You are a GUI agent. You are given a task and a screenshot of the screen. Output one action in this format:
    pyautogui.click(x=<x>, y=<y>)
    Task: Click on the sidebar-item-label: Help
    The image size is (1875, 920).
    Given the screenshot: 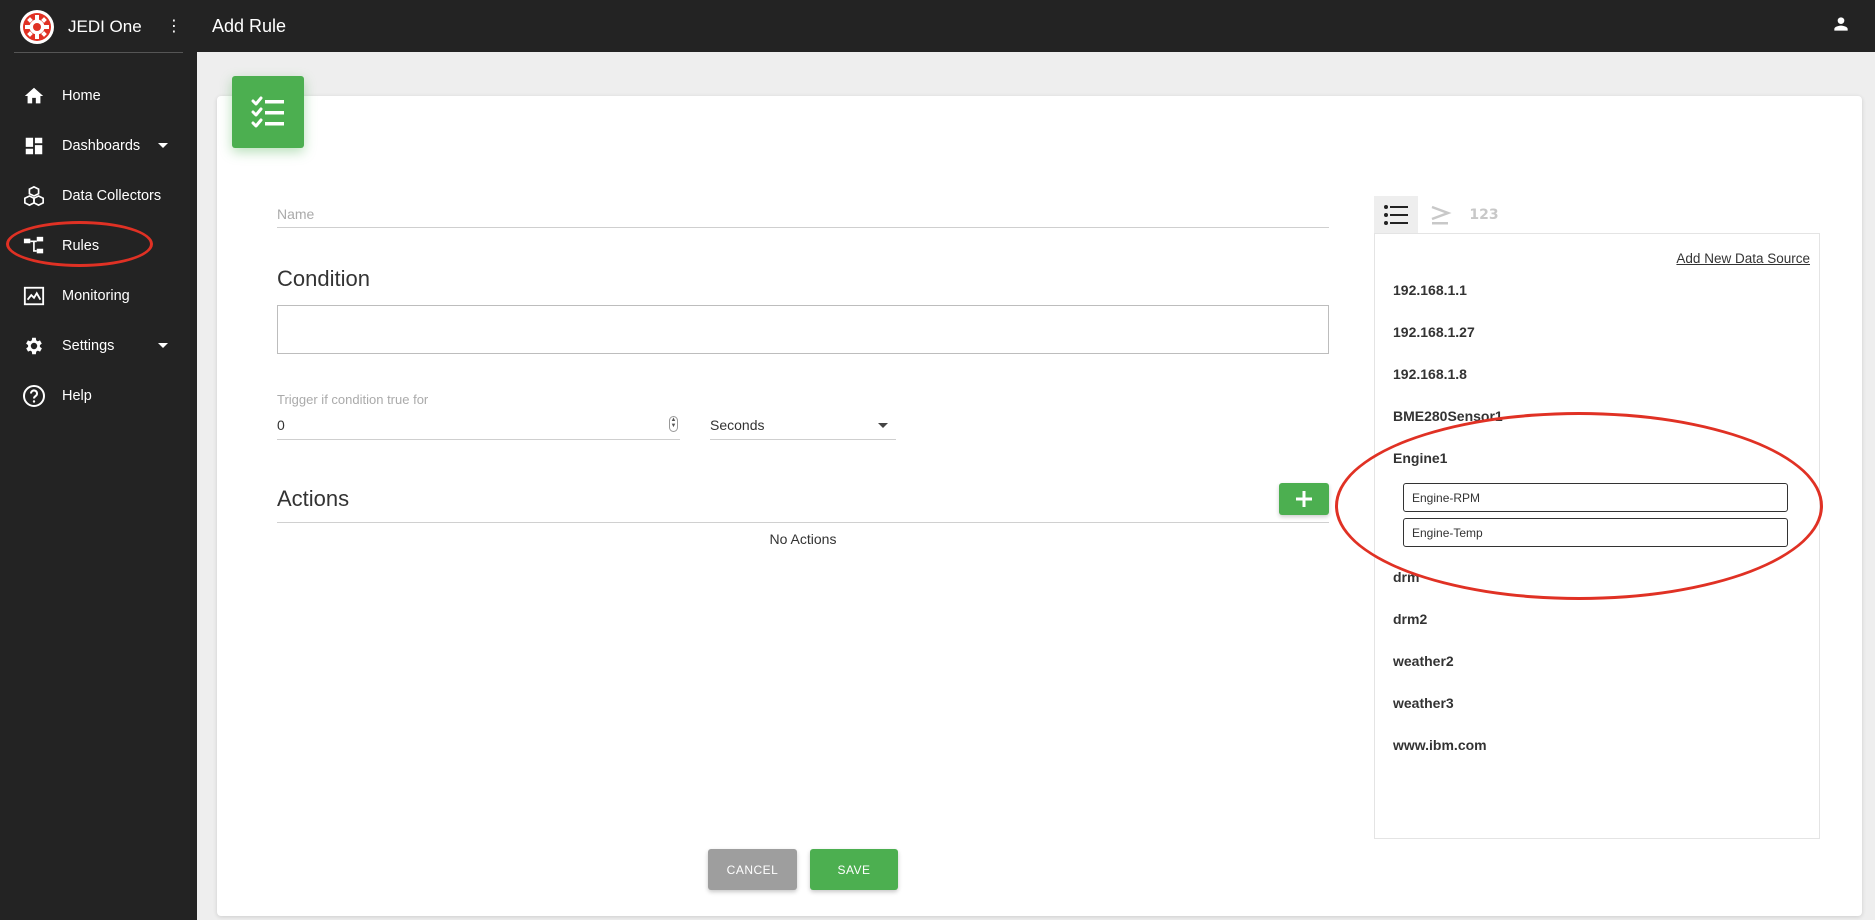 What is the action you would take?
    pyautogui.click(x=77, y=396)
    